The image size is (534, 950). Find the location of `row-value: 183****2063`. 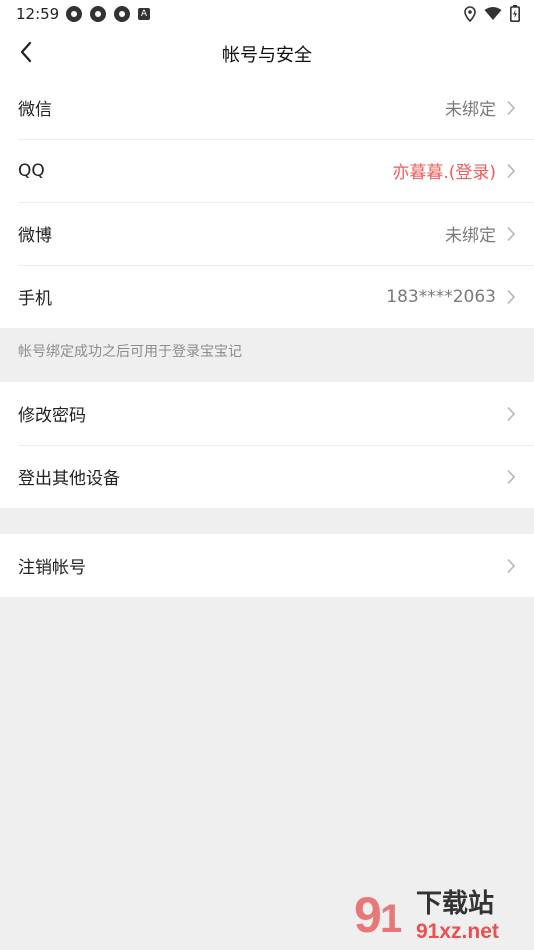

row-value: 183****2063 is located at coordinates (441, 296).